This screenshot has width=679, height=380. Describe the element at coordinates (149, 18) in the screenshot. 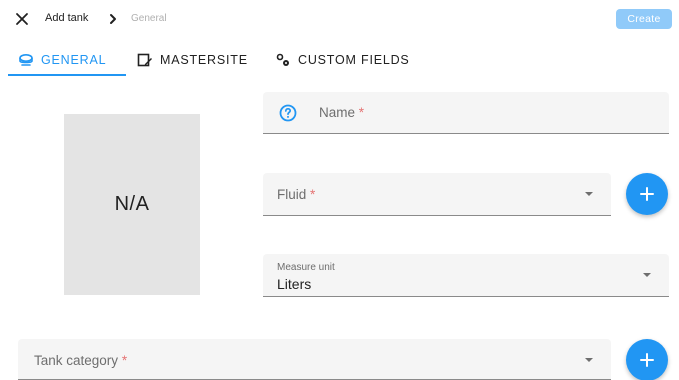

I see `breadcrumb-current: General` at that location.